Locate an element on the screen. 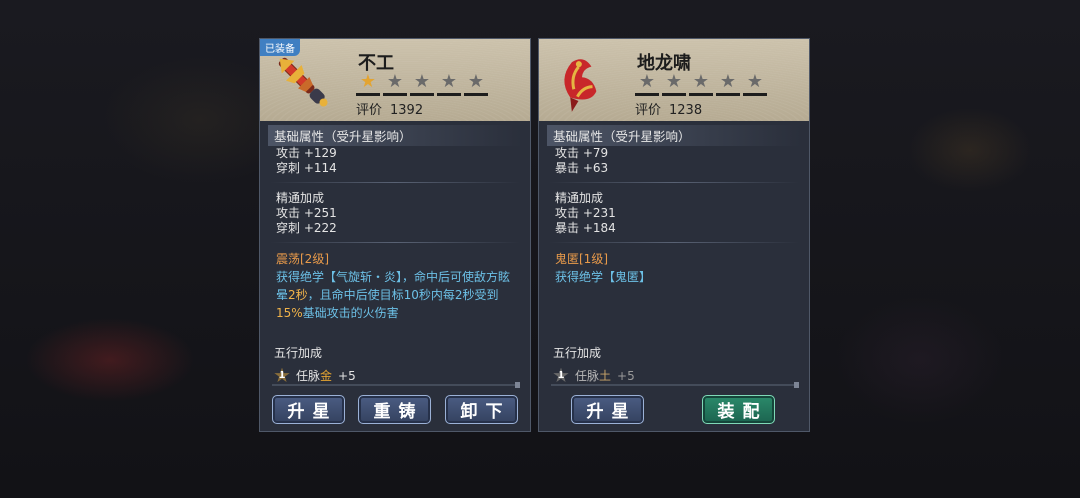  unequip-button: 卸下 is located at coordinates (481, 409).